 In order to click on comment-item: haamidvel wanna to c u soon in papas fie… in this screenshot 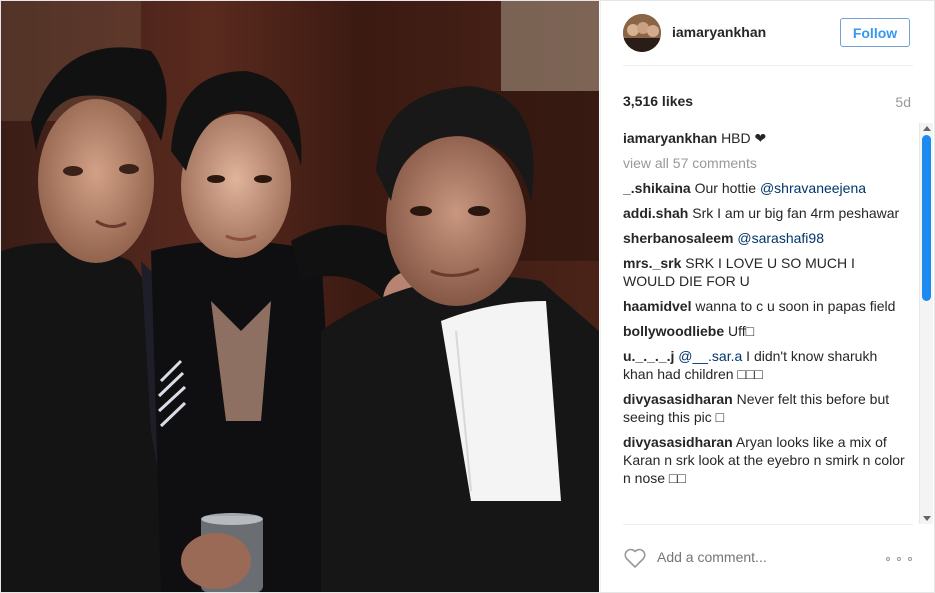, I will do `click(764, 306)`.